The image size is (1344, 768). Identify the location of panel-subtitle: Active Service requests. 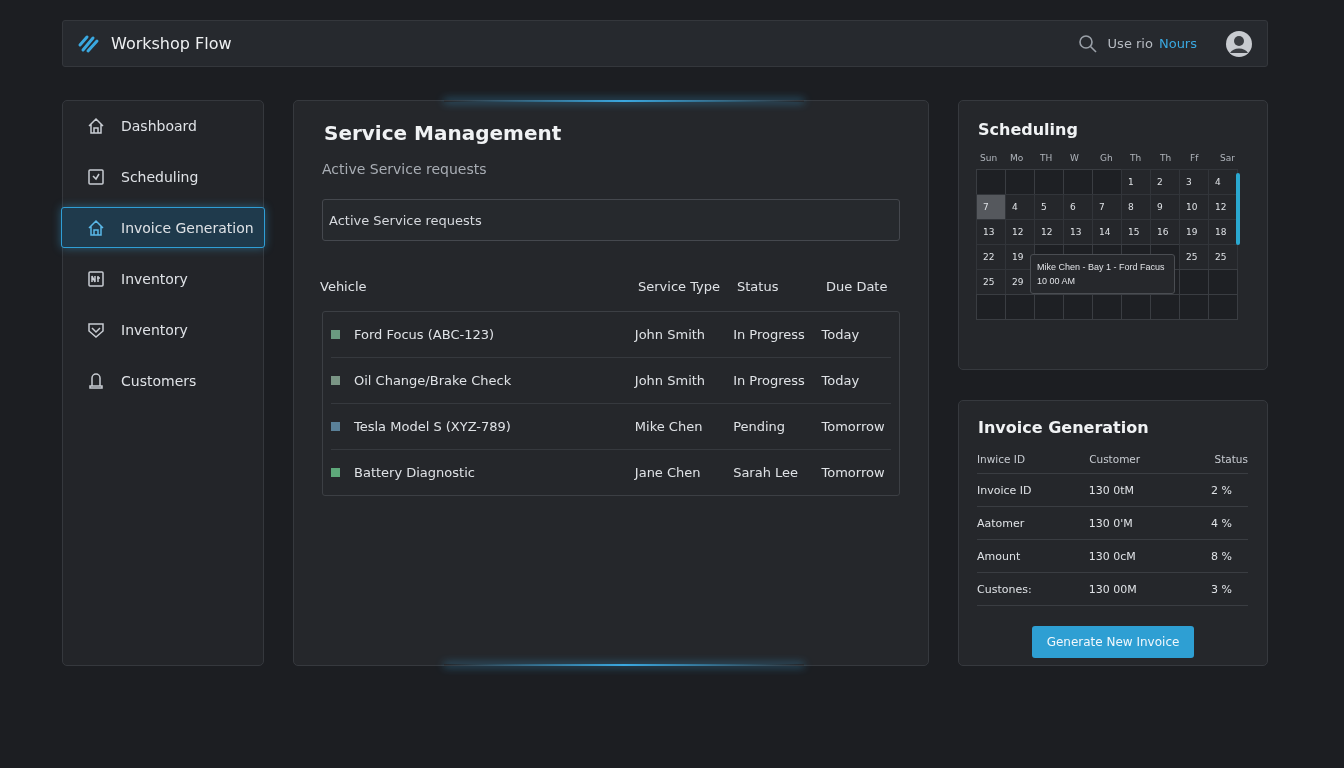
(405, 169).